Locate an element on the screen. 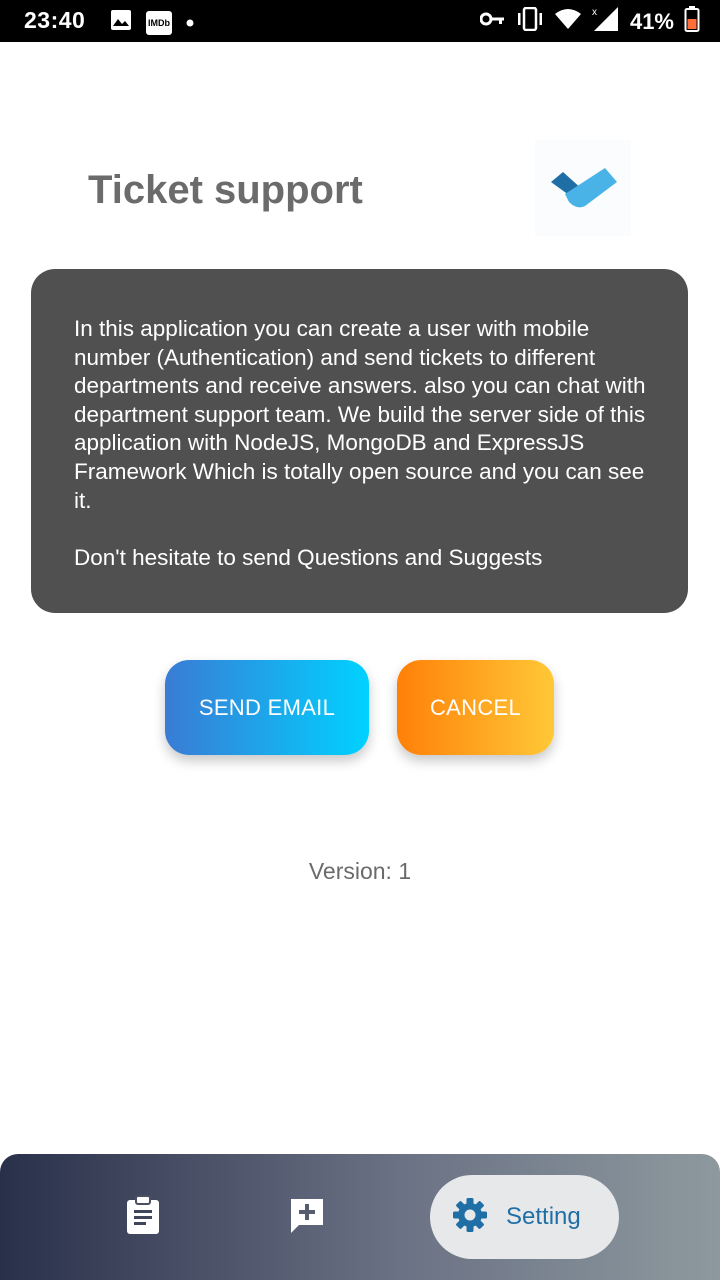 The height and width of the screenshot is (1280, 720). add-comment-icon is located at coordinates (307, 1217).